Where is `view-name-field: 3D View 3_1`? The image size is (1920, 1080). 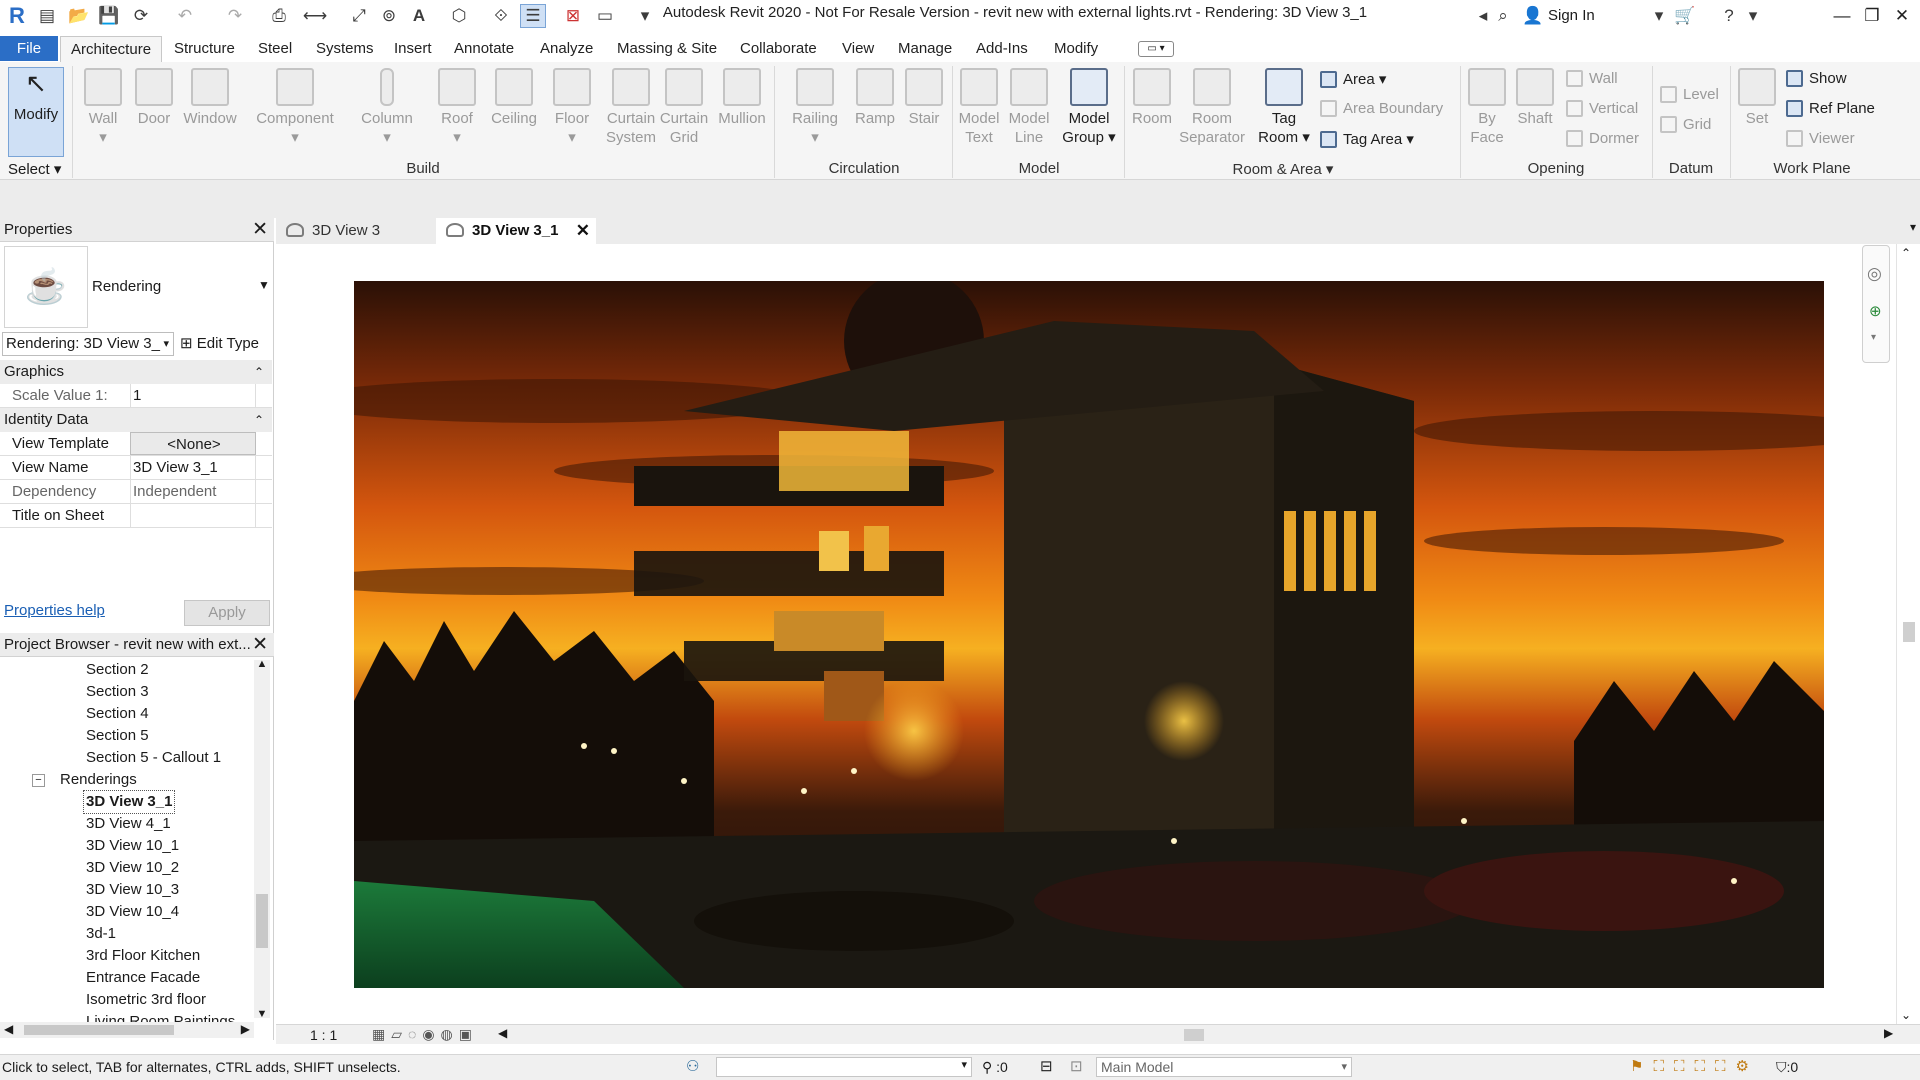 view-name-field: 3D View 3_1 is located at coordinates (193, 467).